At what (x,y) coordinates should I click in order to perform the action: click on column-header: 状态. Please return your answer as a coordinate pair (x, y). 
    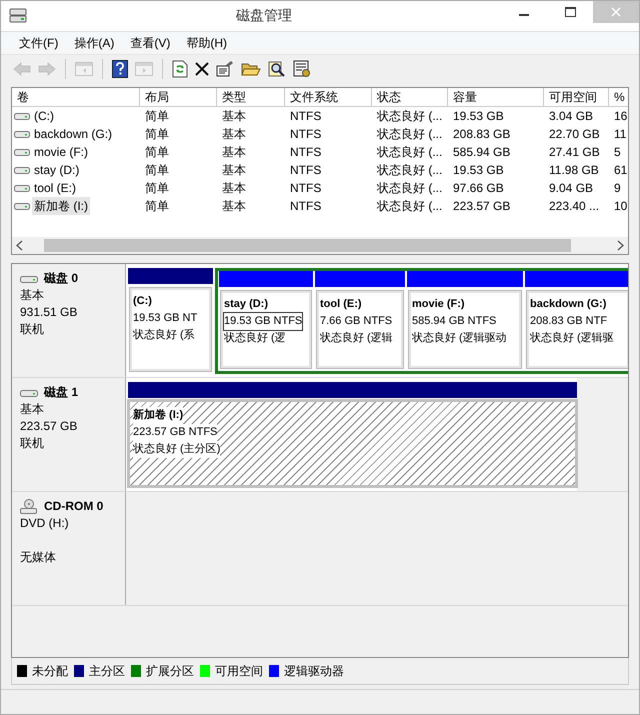
    Looking at the image, I should click on (410, 97).